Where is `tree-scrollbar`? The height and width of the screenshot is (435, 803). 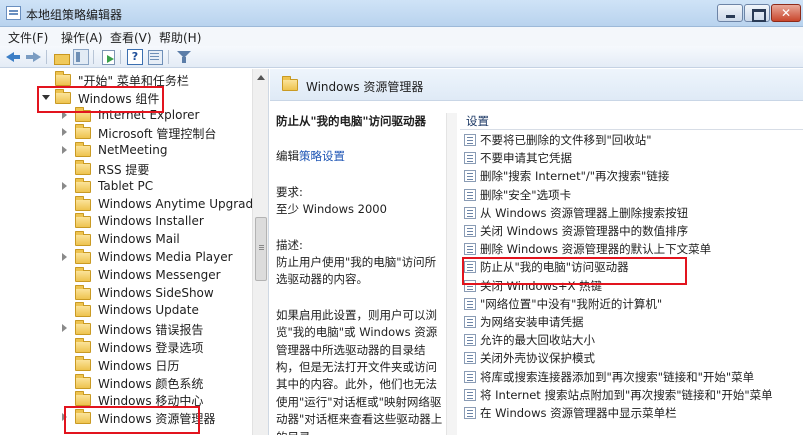 tree-scrollbar is located at coordinates (260, 252).